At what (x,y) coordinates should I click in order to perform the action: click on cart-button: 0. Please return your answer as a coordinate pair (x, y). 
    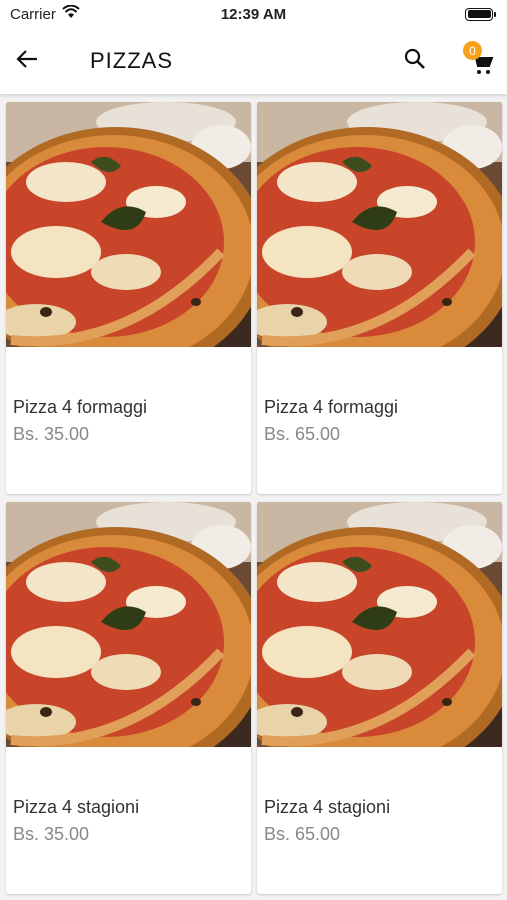
    Looking at the image, I should click on (479, 61).